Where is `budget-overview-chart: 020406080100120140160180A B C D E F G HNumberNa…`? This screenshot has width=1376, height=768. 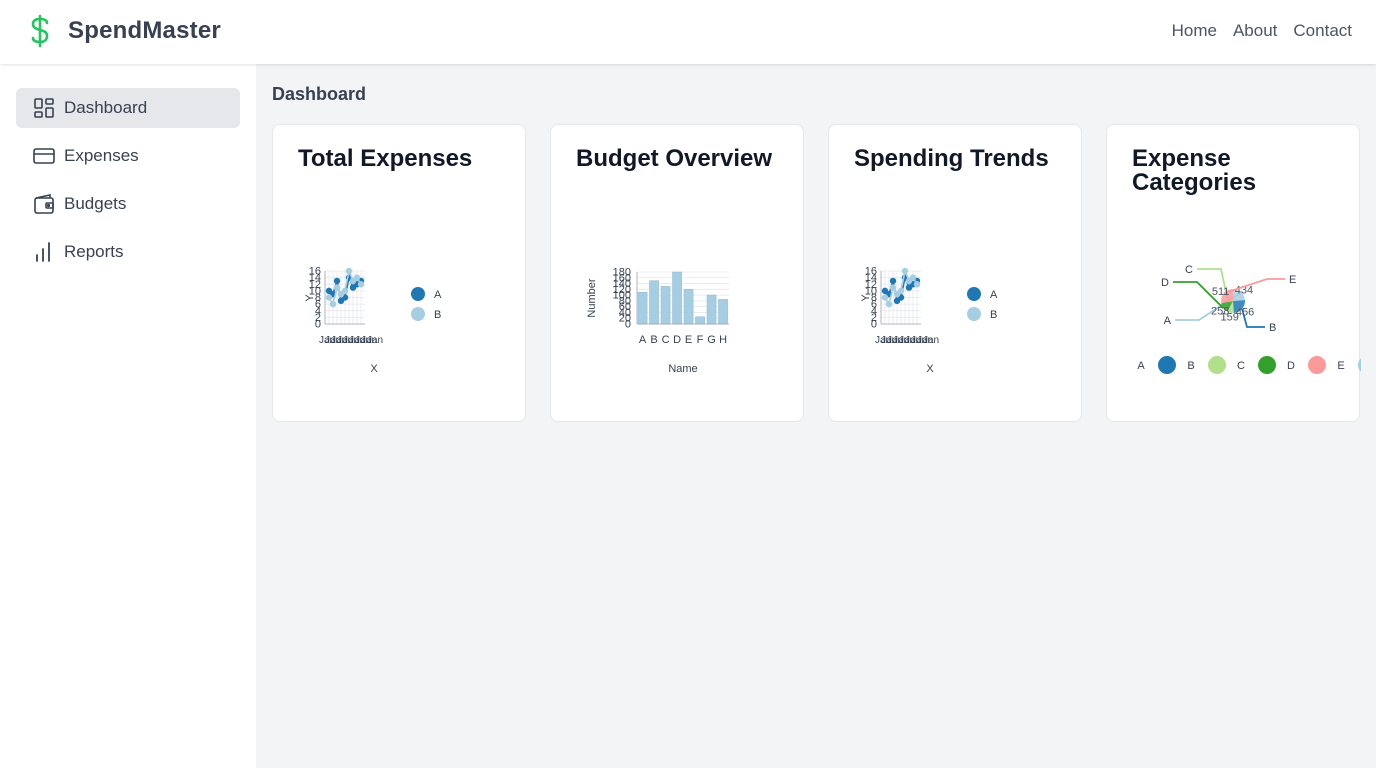
budget-overview-chart: 020406080100120140160180A B C D E F G HNumberNa… is located at coordinates (657, 321).